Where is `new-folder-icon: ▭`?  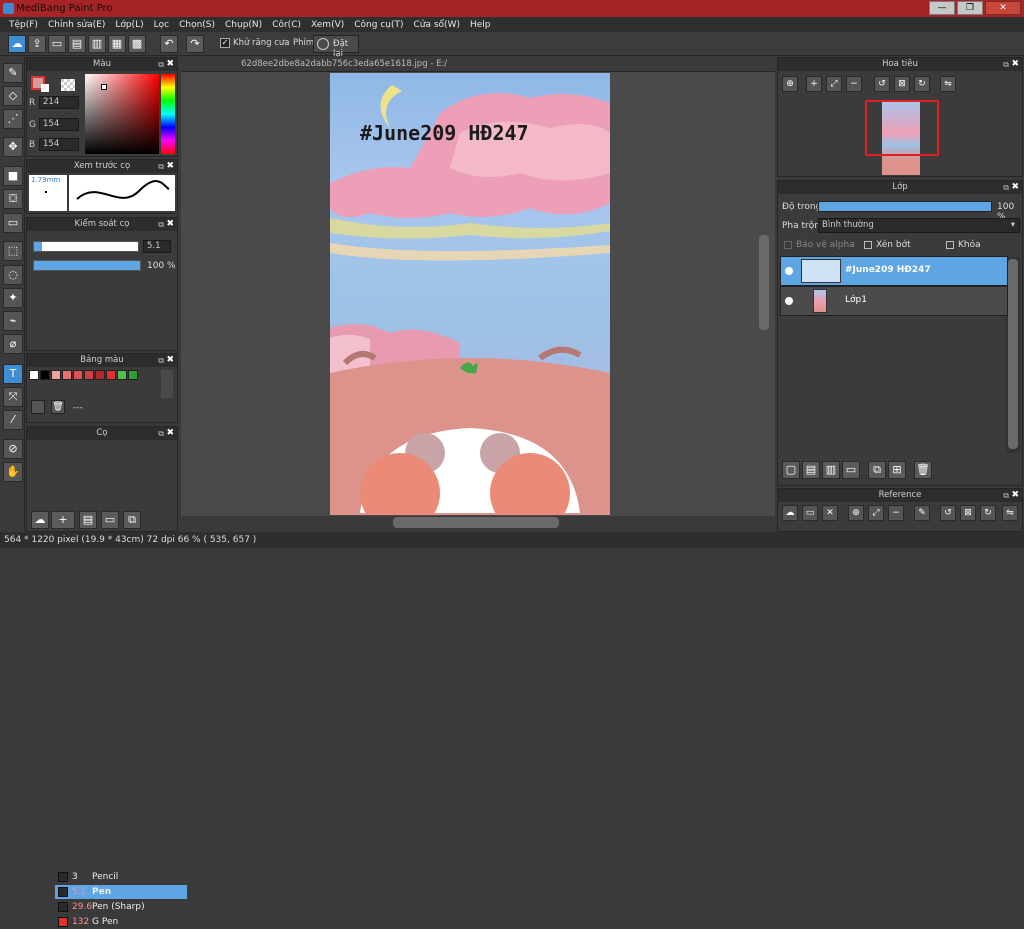 new-folder-icon: ▭ is located at coordinates (851, 470).